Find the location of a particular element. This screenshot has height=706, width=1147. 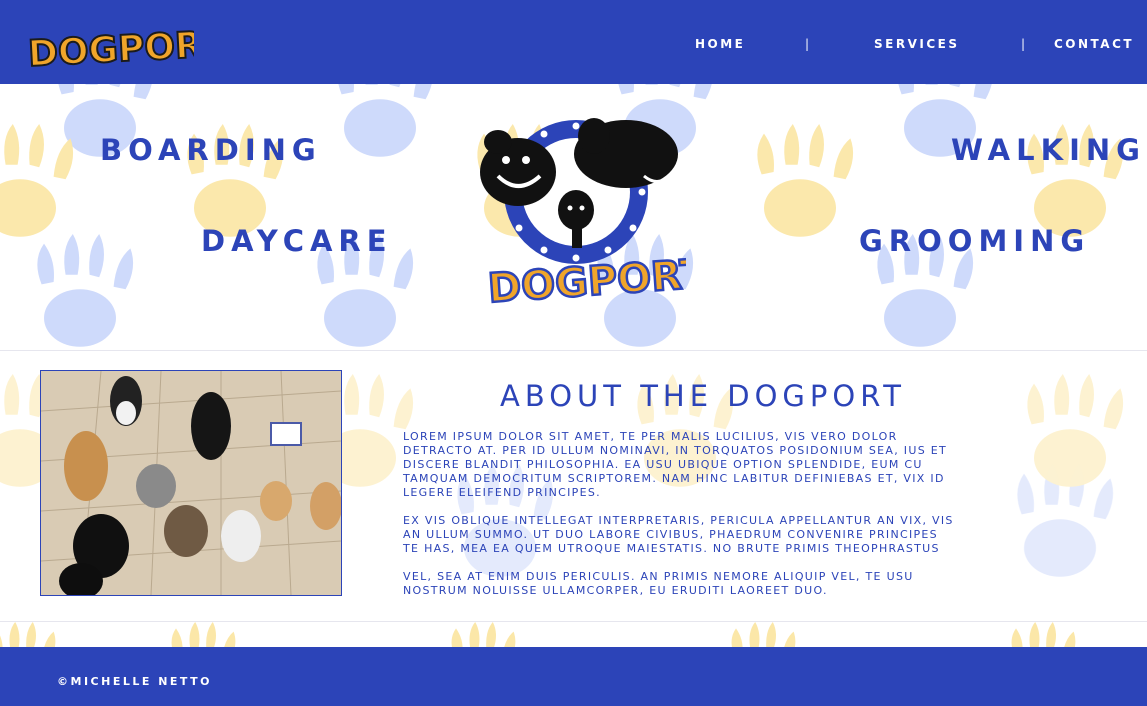

paw-pattern-strip is located at coordinates (573, 634).